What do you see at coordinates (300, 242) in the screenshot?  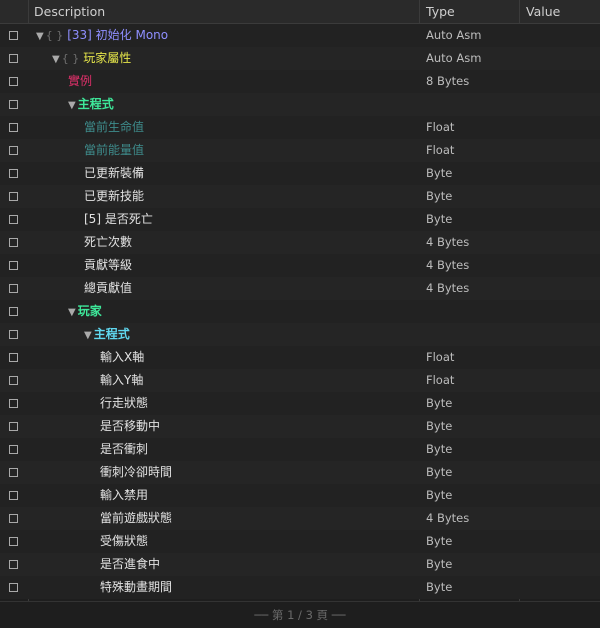 I see `table-row: 死亡次數 4 Bytes` at bounding box center [300, 242].